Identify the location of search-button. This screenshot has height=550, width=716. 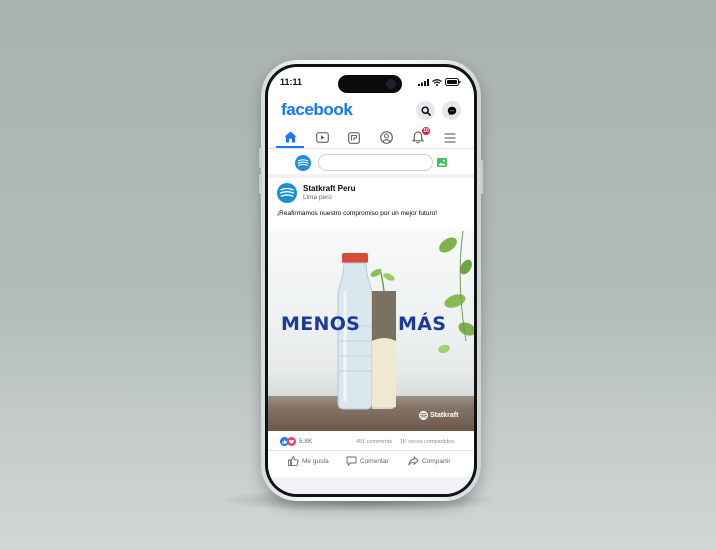
(425, 110).